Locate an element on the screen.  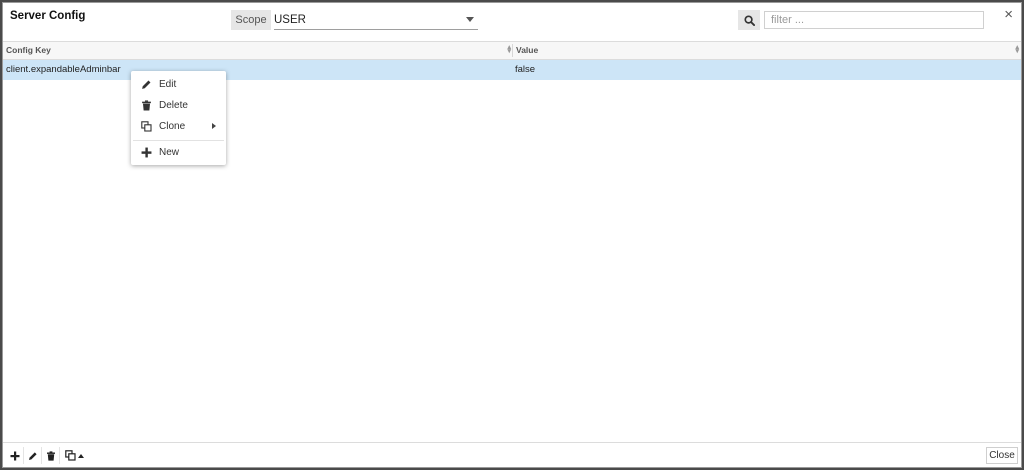
cell-value: false is located at coordinates (525, 69).